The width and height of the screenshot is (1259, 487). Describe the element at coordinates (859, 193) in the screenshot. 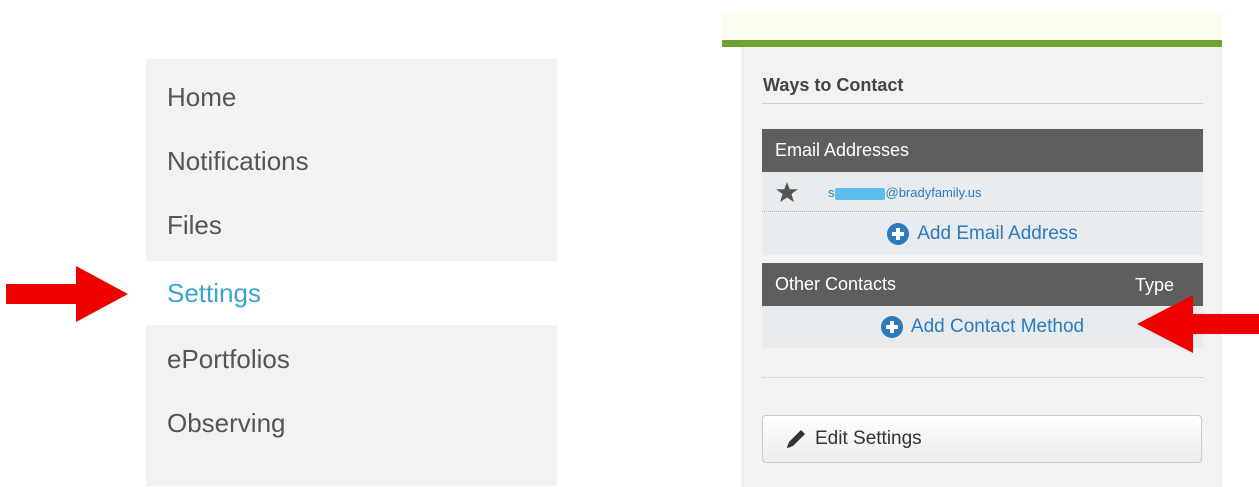

I see `redaction-bar` at that location.